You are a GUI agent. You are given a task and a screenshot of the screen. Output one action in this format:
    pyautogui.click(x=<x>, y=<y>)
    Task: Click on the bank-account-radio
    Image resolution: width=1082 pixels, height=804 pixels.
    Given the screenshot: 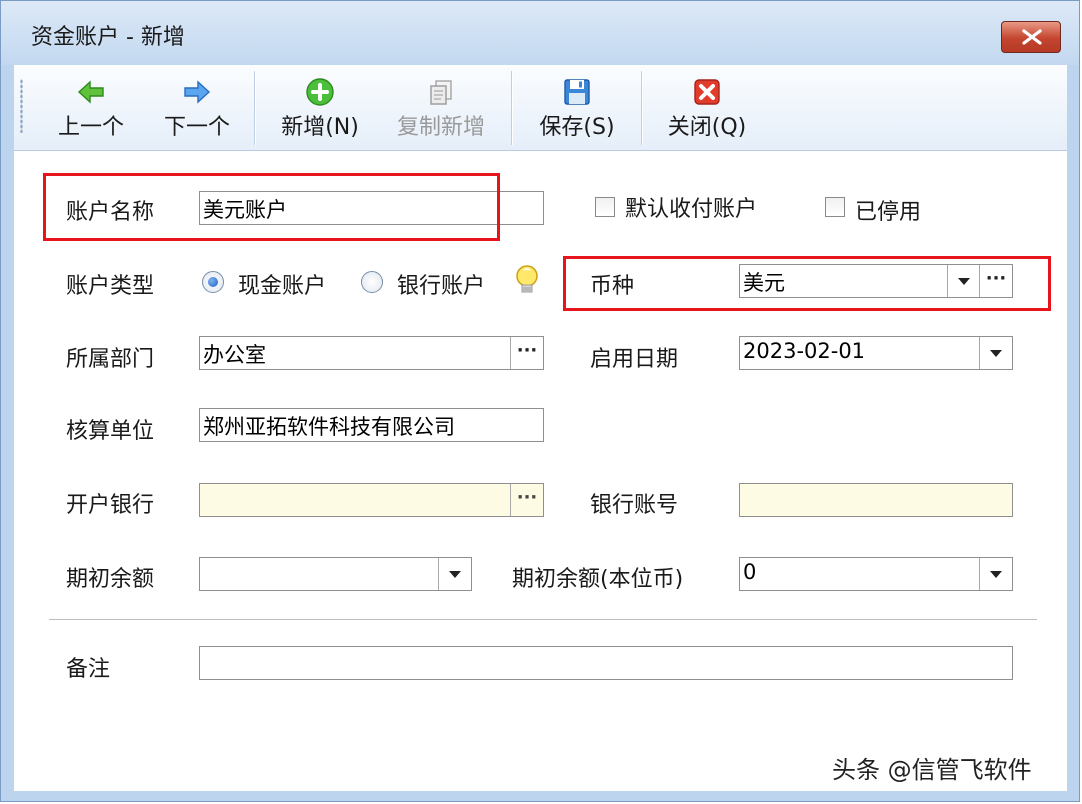 What is the action you would take?
    pyautogui.click(x=372, y=282)
    